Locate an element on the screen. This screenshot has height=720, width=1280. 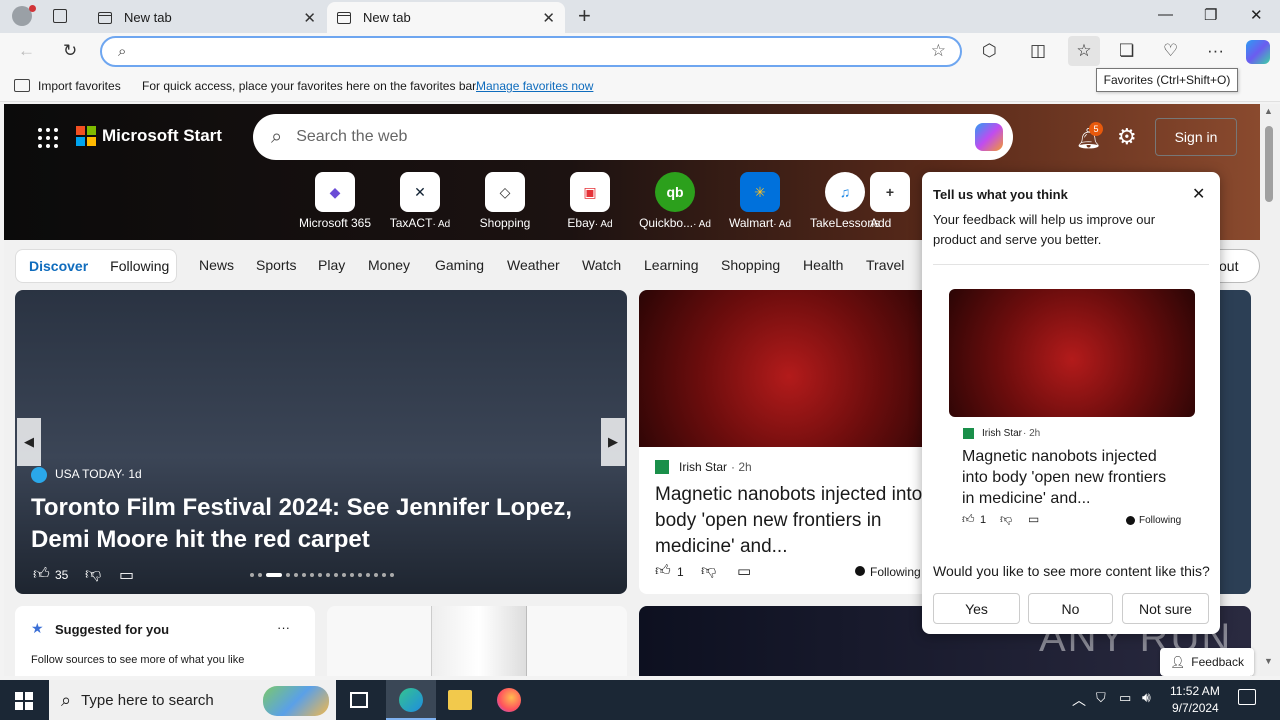
edge-taskbar-button is located at coordinates (411, 700).